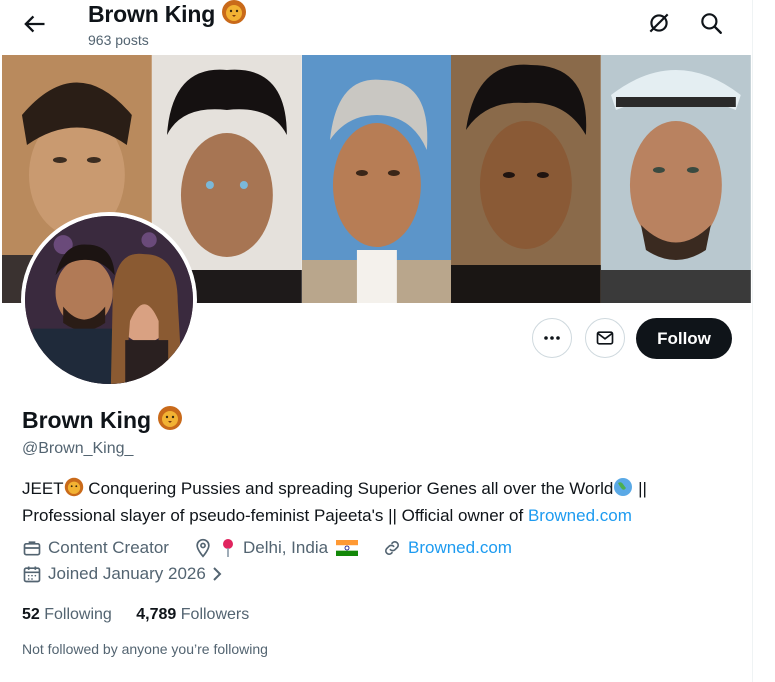  Describe the element at coordinates (228, 548) in the screenshot. I see `red-pin-emoji-icon` at that location.